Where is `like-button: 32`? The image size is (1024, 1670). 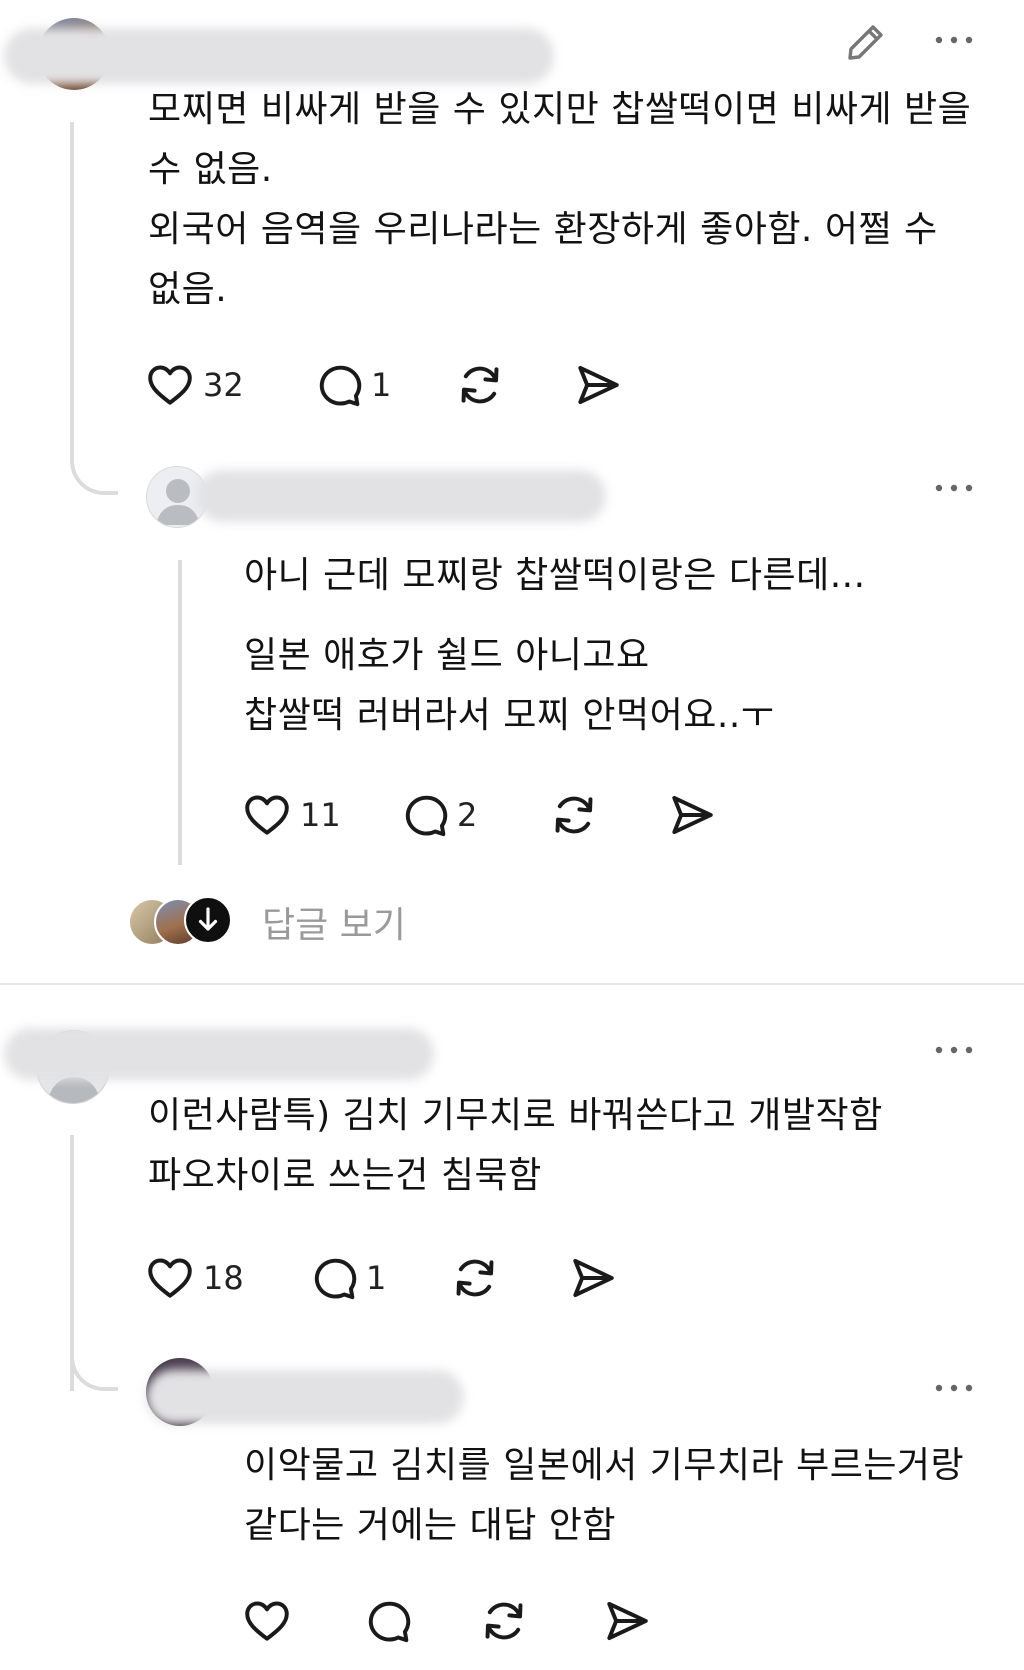
like-button: 32 is located at coordinates (194, 385).